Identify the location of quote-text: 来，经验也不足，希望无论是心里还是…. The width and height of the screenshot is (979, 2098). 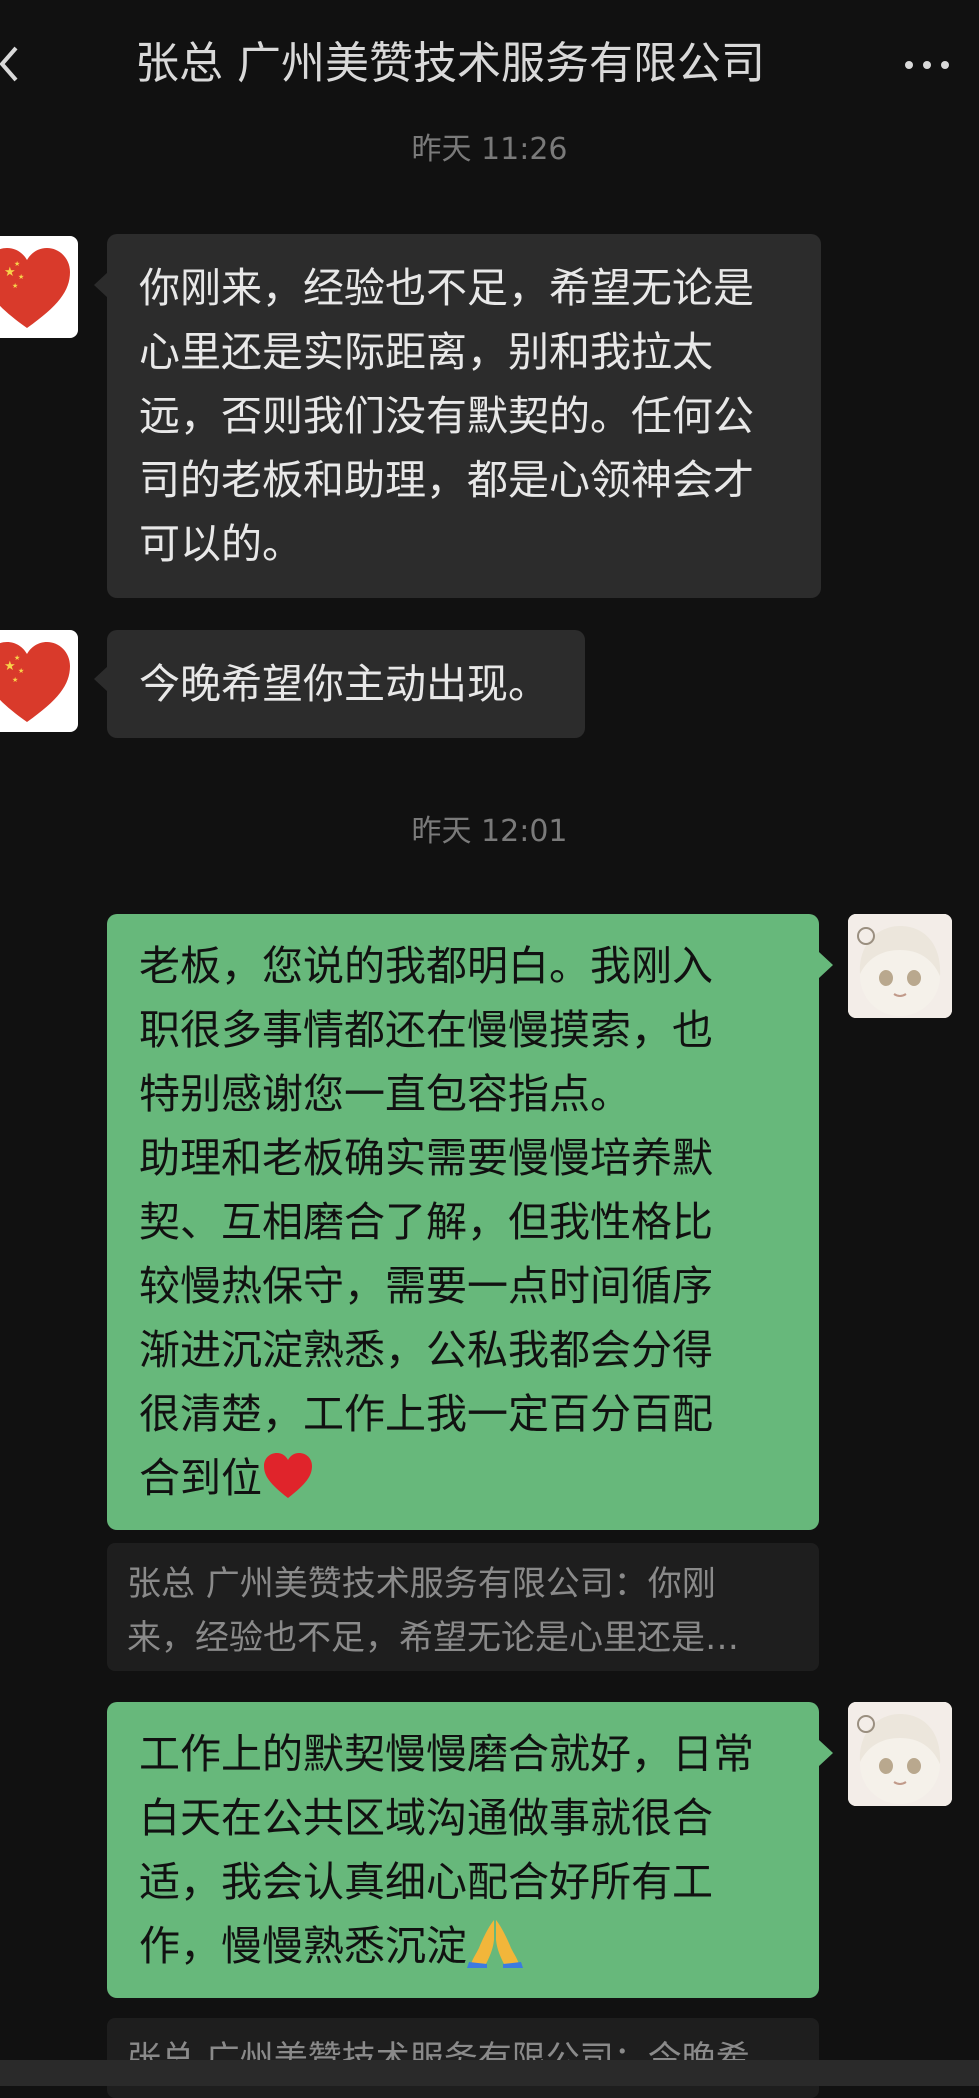
(433, 1638).